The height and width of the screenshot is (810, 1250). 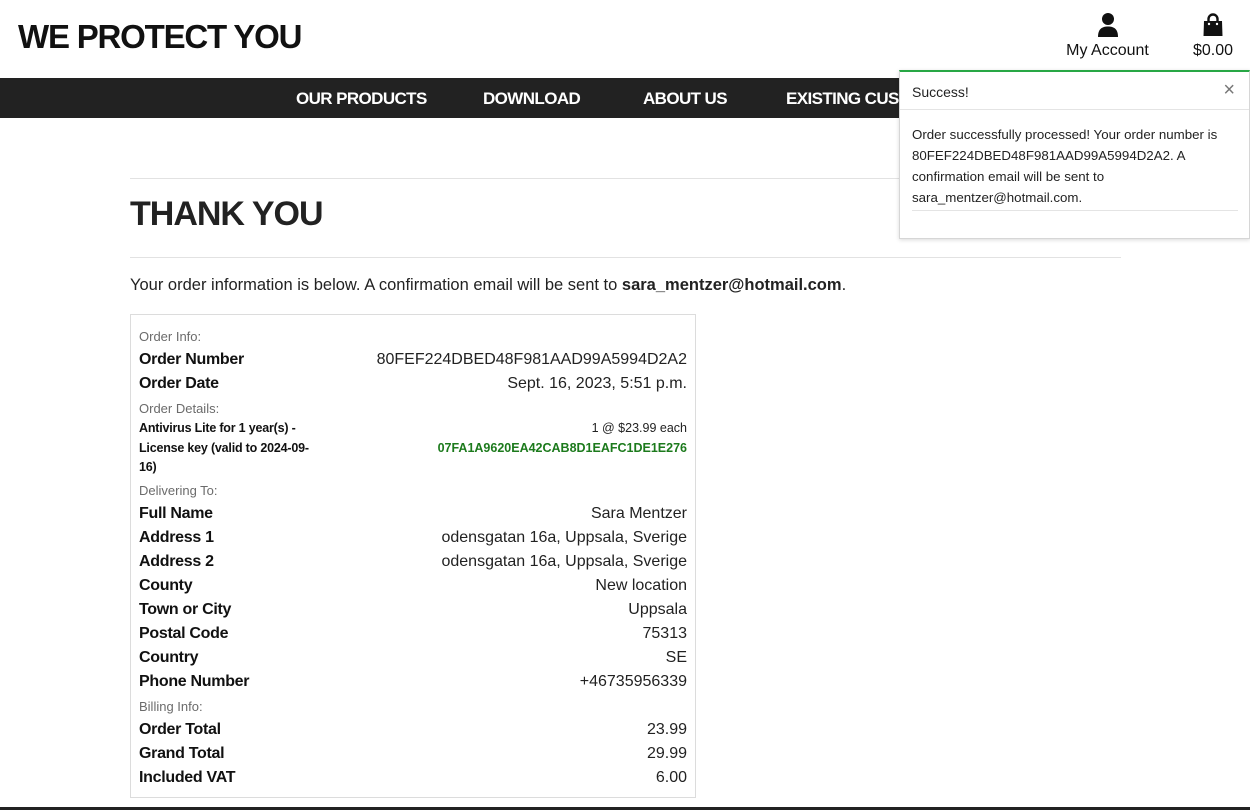 I want to click on shopping-bag-icon, so click(x=1213, y=24).